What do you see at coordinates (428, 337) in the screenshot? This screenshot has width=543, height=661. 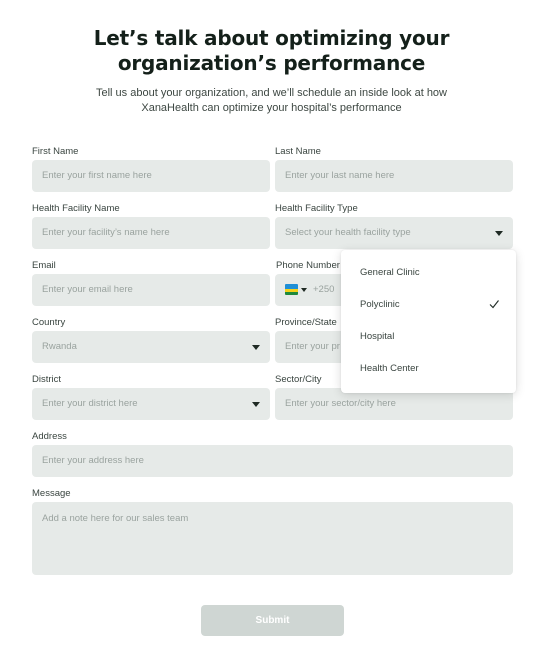 I see `dropdown-option-hospital: Hospital` at bounding box center [428, 337].